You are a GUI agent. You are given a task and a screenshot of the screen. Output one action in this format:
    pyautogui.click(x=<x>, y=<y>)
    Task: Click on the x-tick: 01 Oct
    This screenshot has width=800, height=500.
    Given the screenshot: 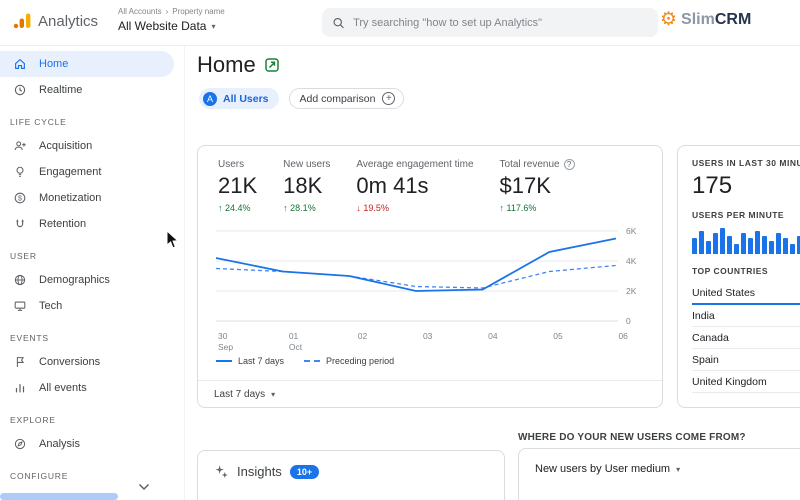 What is the action you would take?
    pyautogui.click(x=295, y=341)
    